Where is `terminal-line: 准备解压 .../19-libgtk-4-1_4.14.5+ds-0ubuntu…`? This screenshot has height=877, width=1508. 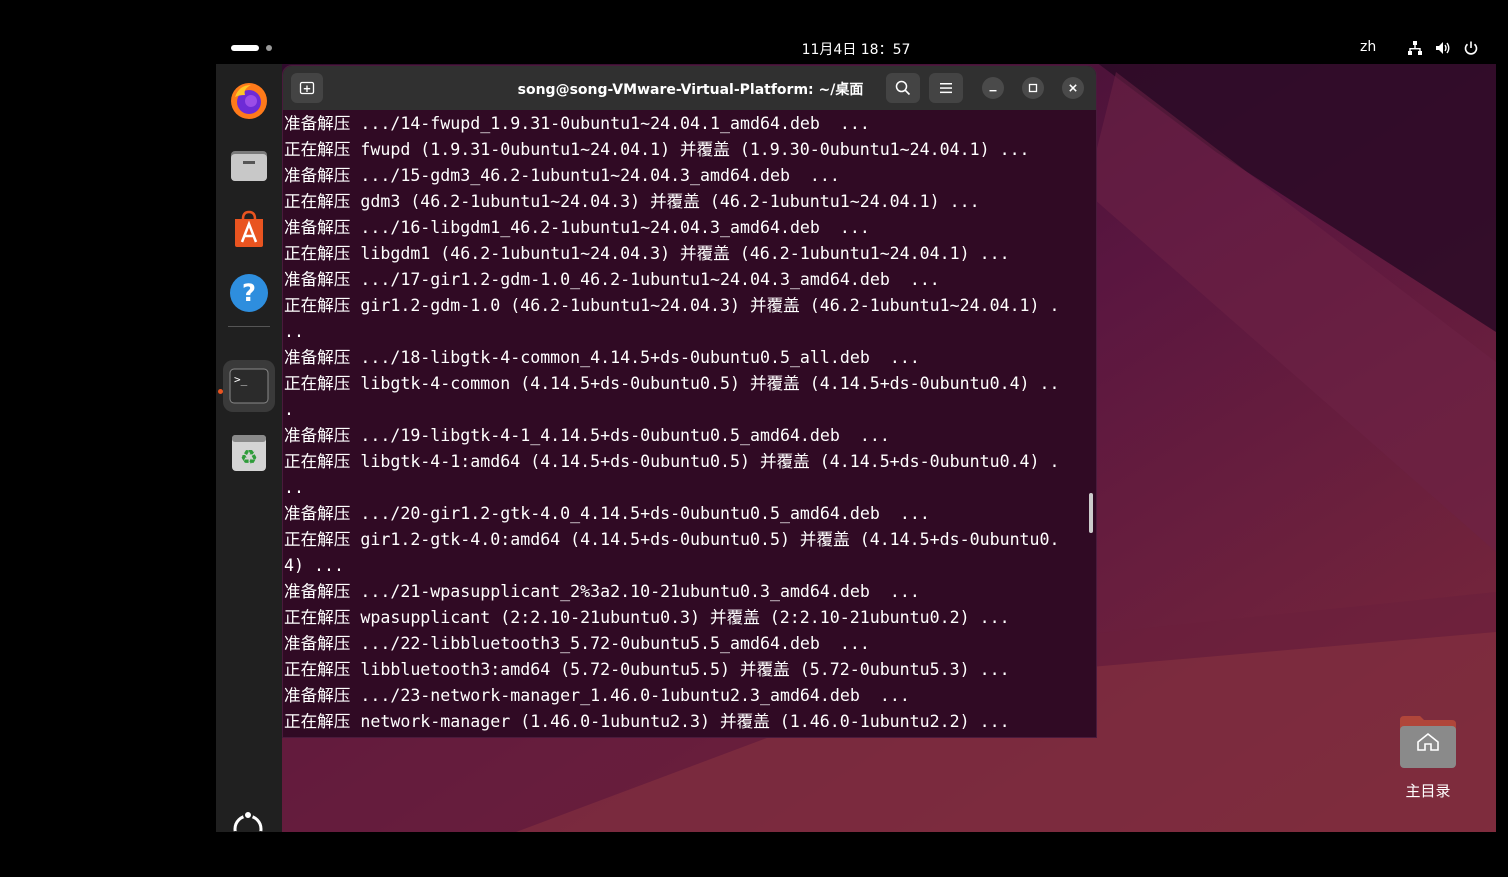 terminal-line: 准备解压 .../19-libgtk-4-1_4.14.5+ds-0ubuntu… is located at coordinates (587, 435).